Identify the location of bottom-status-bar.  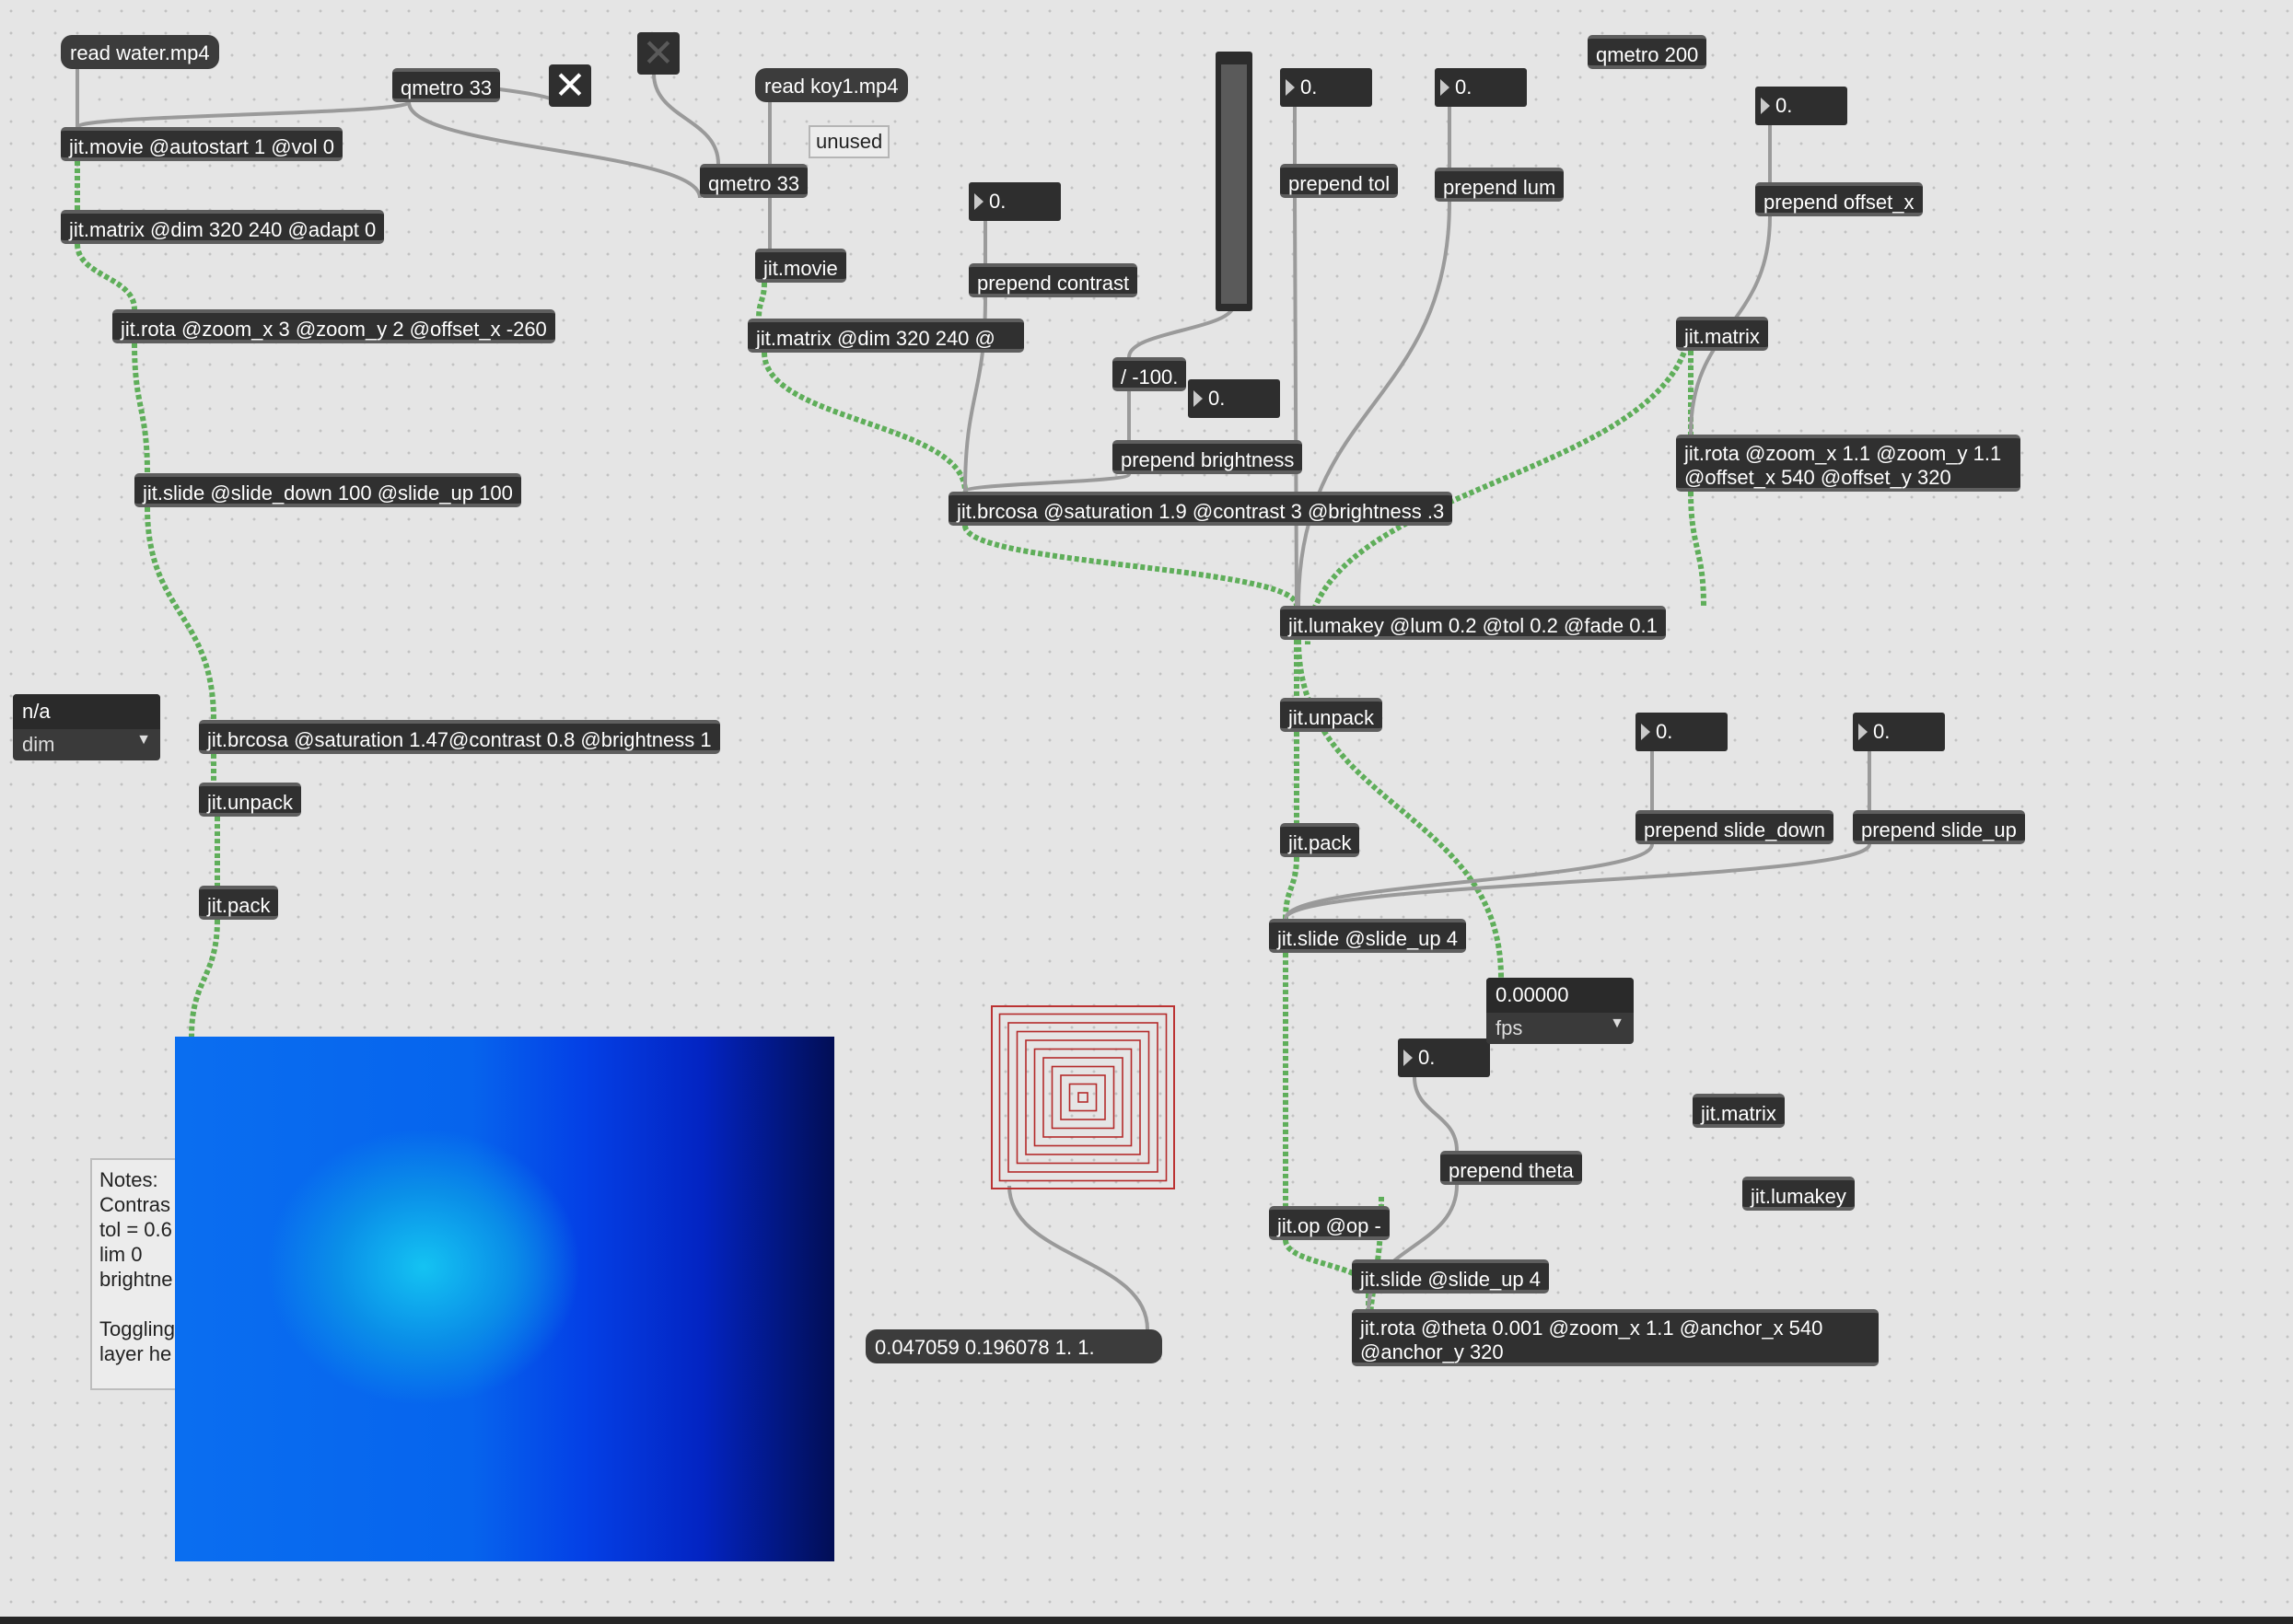
(1146, 1620).